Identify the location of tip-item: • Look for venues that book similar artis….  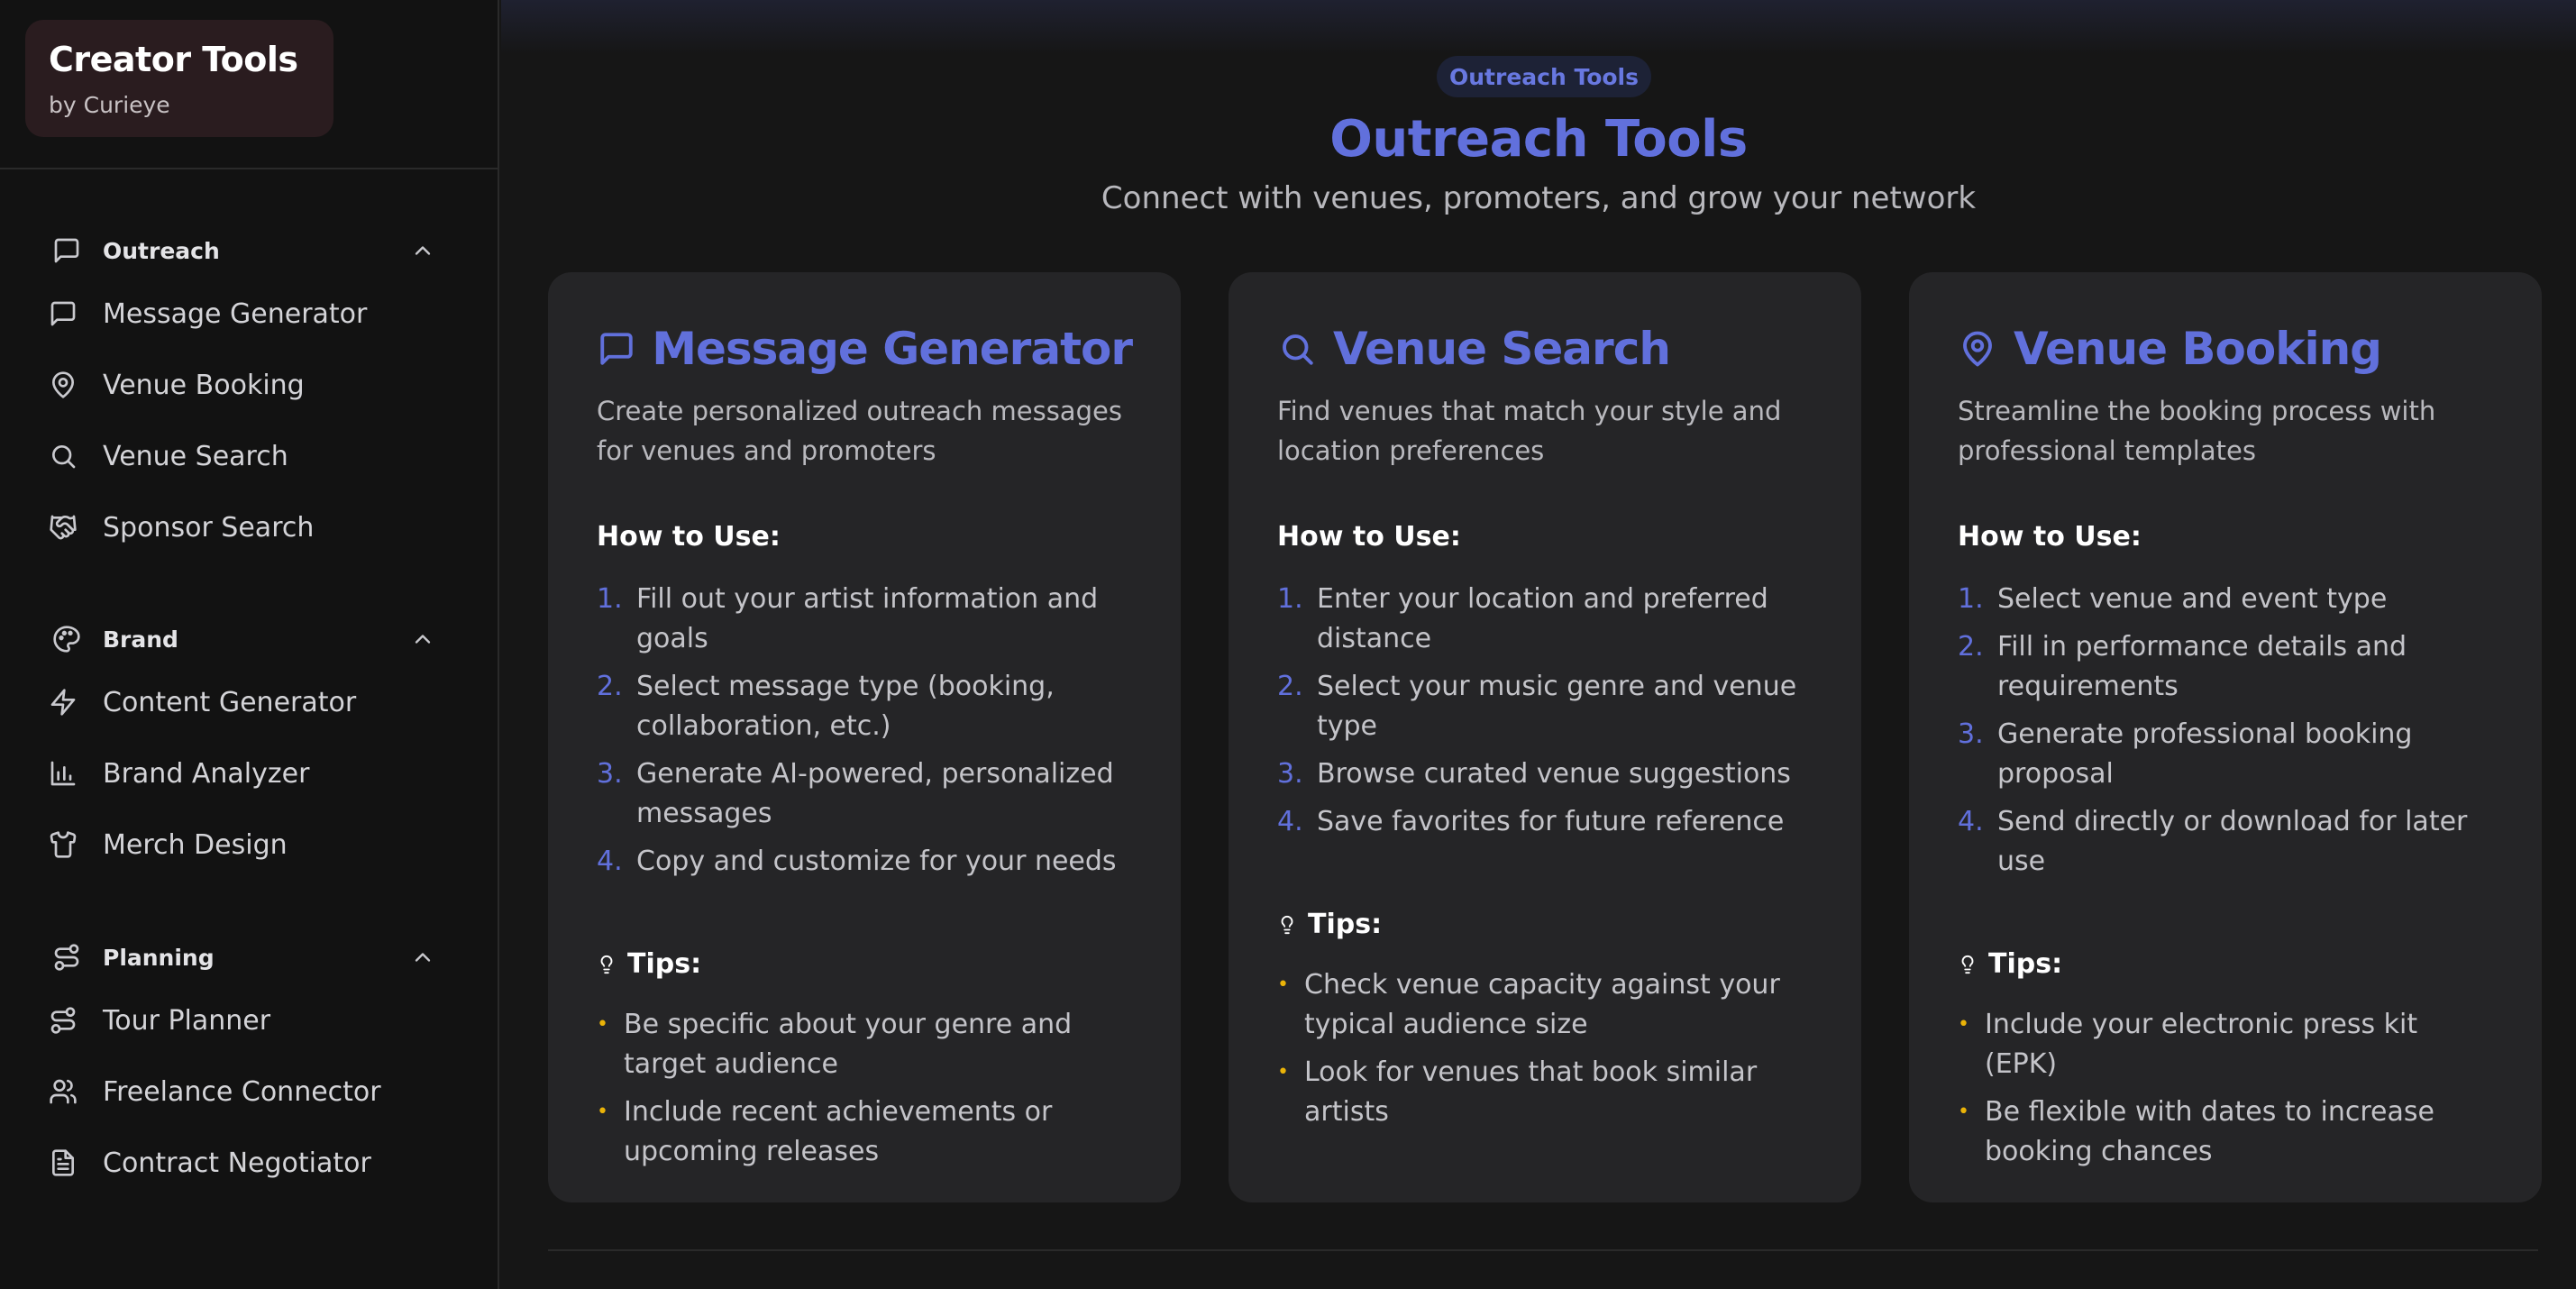
(1545, 1092).